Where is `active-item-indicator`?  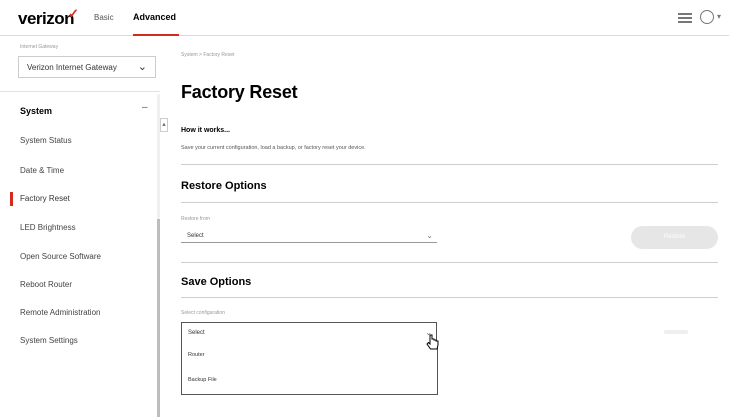
active-item-indicator is located at coordinates (11, 199).